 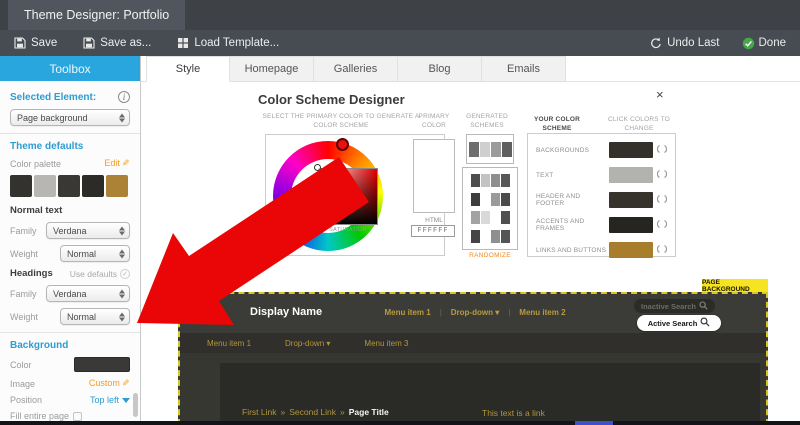 I want to click on headings-weight-select: Normal, so click(x=95, y=316).